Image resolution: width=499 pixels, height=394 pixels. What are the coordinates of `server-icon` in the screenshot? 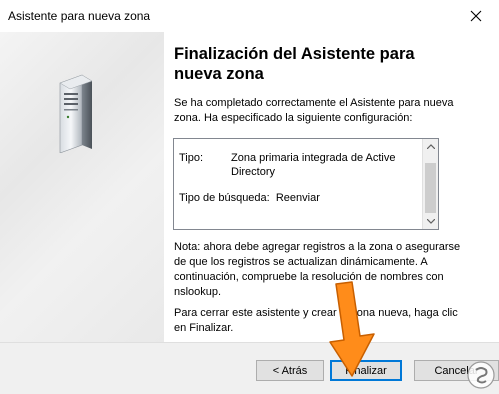 It's located at (76, 113).